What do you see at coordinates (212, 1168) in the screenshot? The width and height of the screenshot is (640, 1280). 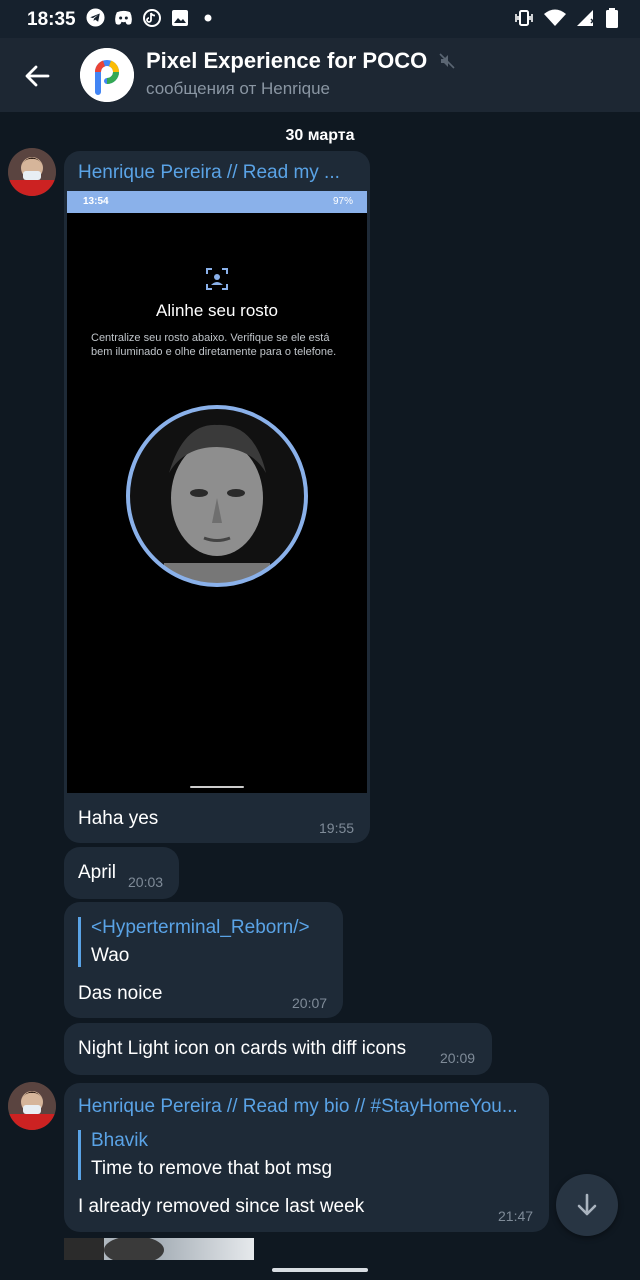 I see `reply-text: Time to remove that bot msg` at bounding box center [212, 1168].